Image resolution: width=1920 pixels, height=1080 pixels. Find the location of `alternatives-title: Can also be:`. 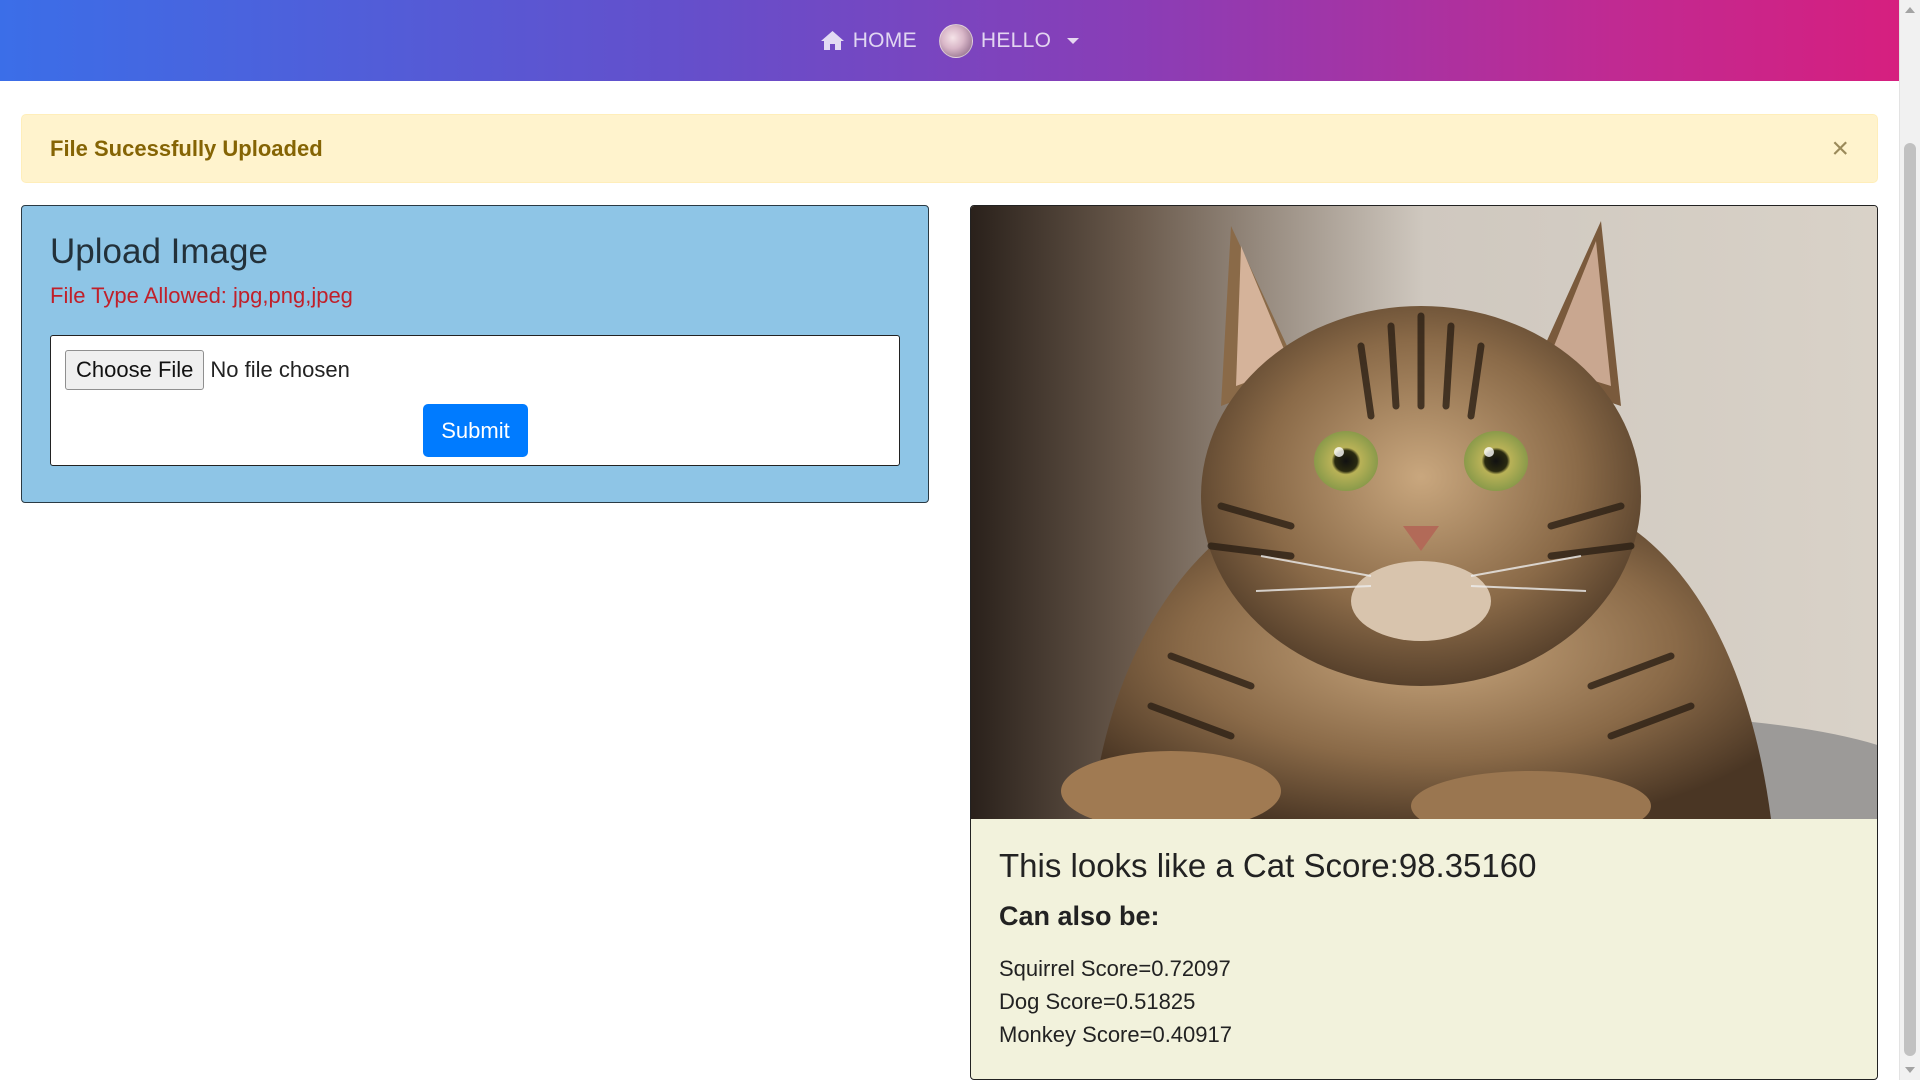

alternatives-title: Can also be: is located at coordinates (1079, 916).